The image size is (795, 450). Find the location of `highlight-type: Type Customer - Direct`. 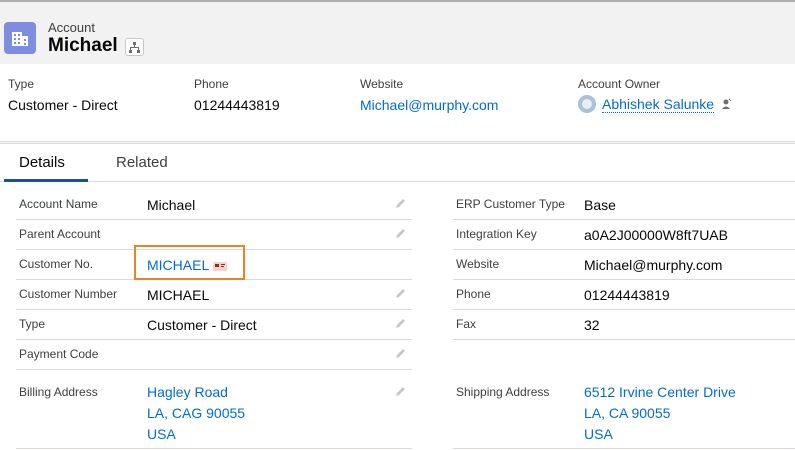

highlight-type: Type Customer - Direct is located at coordinates (63, 95).